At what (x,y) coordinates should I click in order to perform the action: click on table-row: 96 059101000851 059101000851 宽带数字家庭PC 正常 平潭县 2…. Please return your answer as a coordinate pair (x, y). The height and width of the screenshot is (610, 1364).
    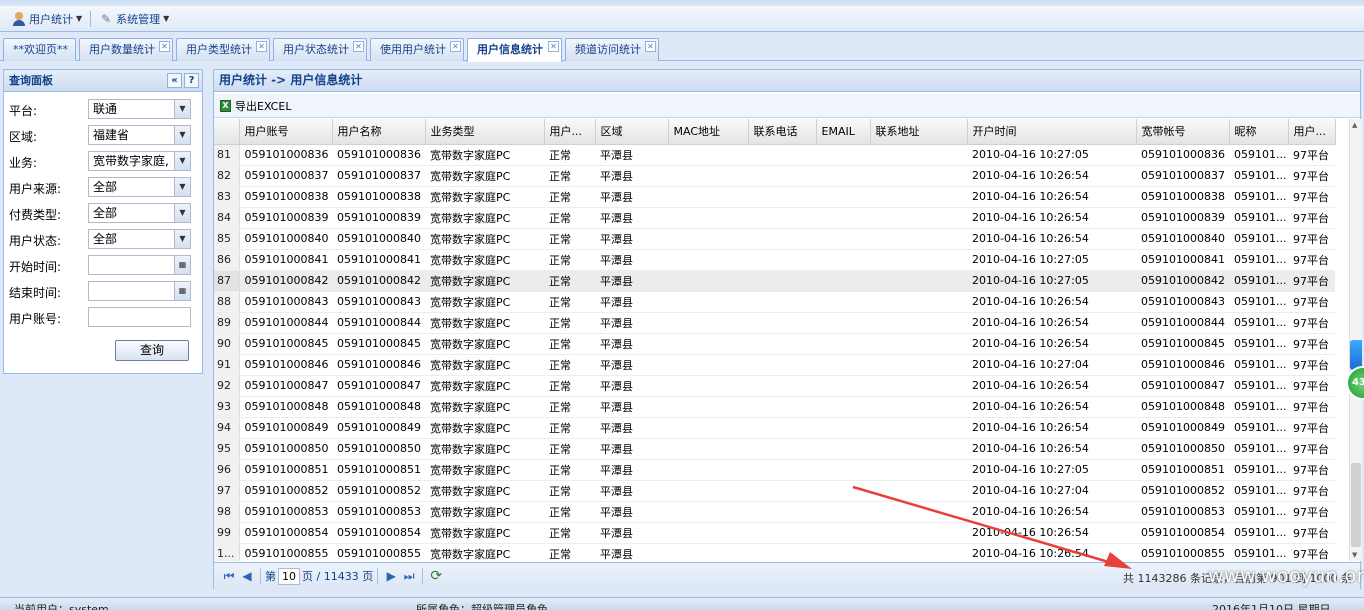
    Looking at the image, I should click on (774, 470).